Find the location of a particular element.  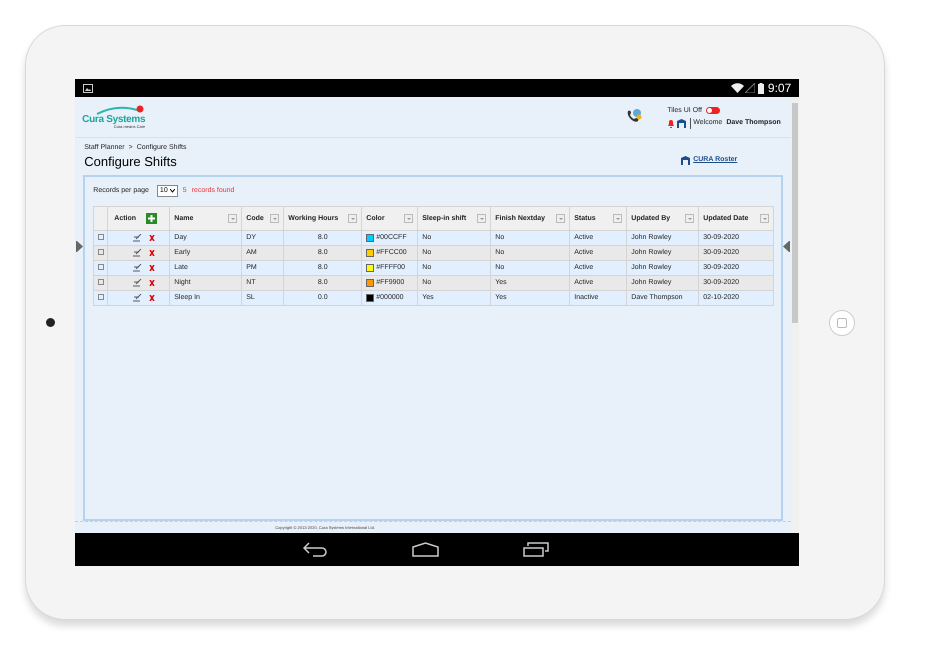

signal-icon is located at coordinates (749, 88).